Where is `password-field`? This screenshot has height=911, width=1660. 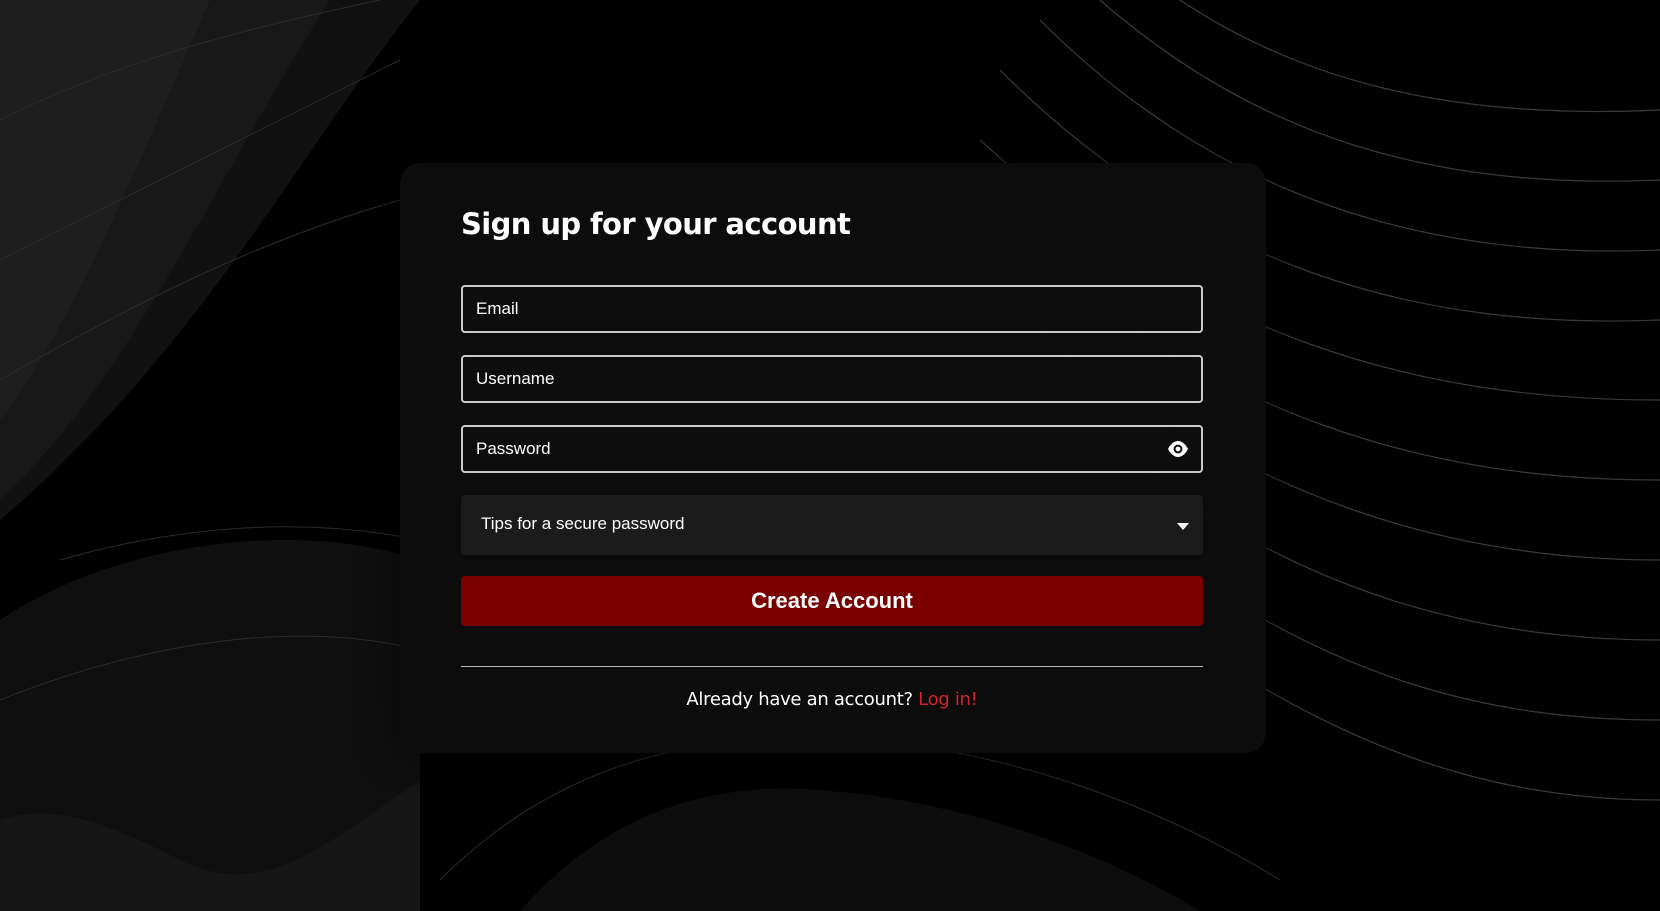
password-field is located at coordinates (832, 449).